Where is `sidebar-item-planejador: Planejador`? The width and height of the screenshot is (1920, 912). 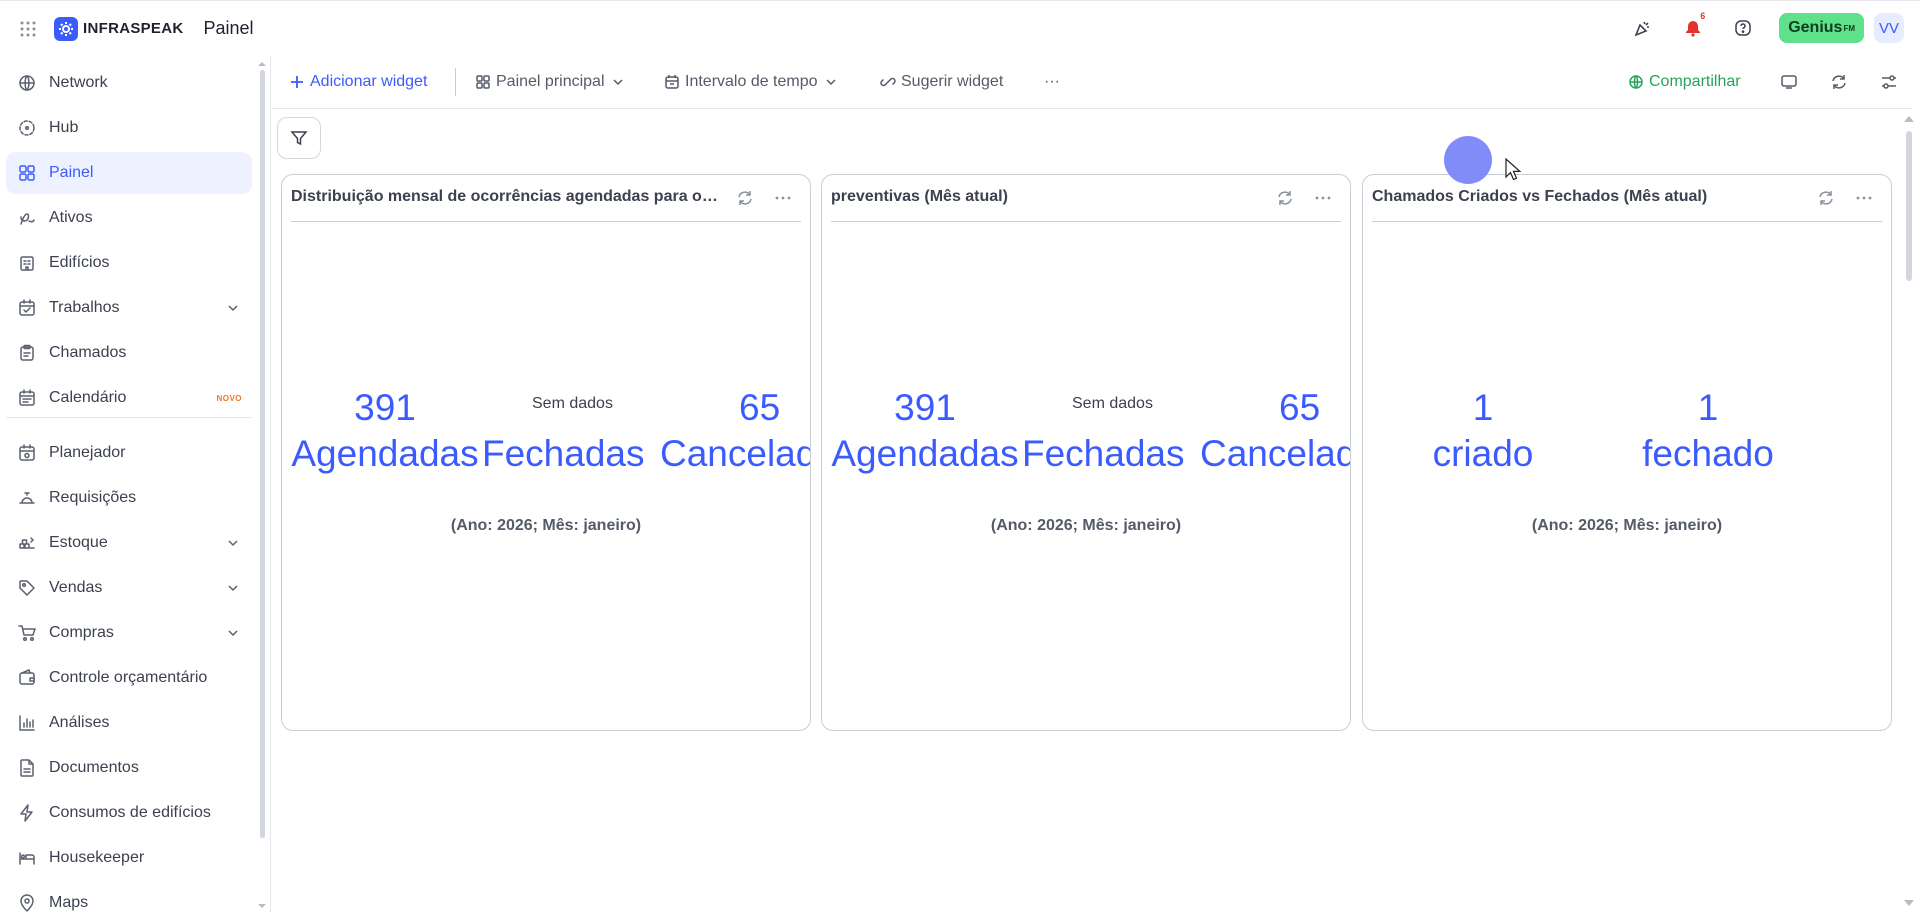 sidebar-item-planejador: Planejador is located at coordinates (129, 453).